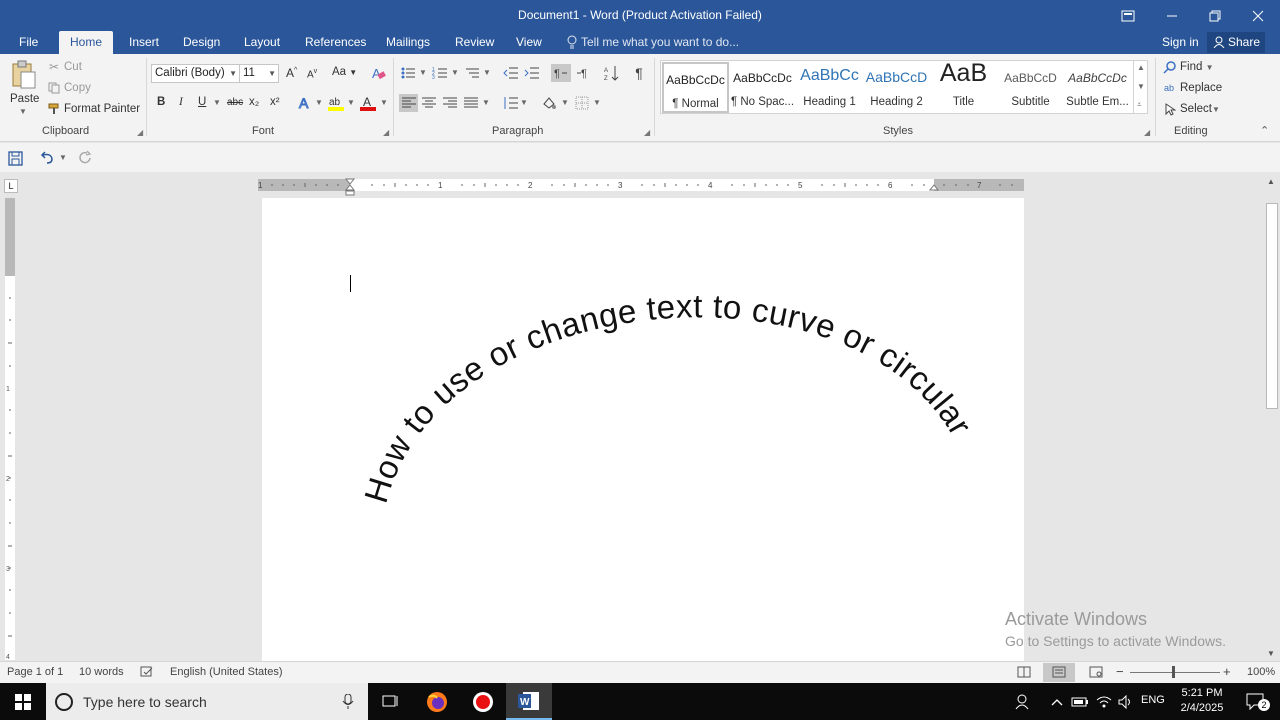 This screenshot has width=1280, height=720. Describe the element at coordinates (1201, 88) in the screenshot. I see `replace-button: Replace` at that location.